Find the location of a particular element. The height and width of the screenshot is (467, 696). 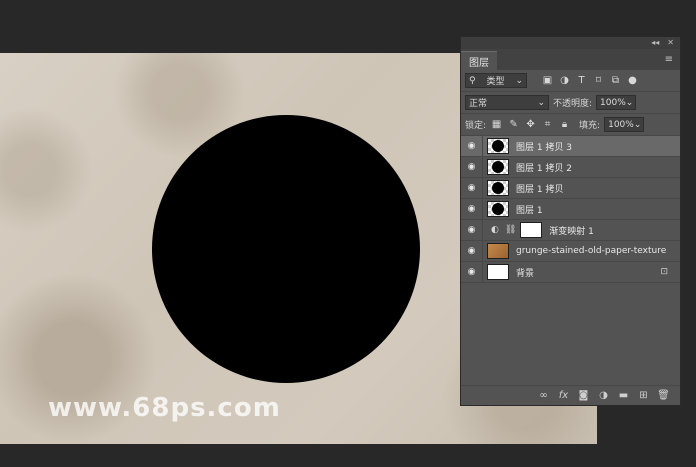

blend-row: 正常 ⌄ 不透明度: 100% ⌄ is located at coordinates (570, 103).